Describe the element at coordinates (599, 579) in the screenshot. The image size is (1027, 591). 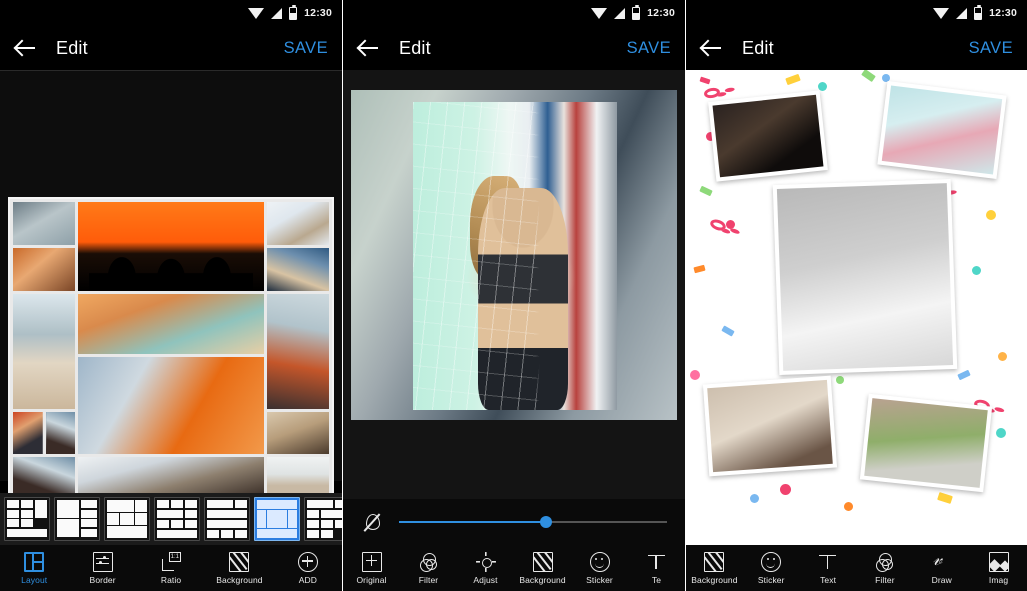
I see `tab-label: Sticker` at that location.